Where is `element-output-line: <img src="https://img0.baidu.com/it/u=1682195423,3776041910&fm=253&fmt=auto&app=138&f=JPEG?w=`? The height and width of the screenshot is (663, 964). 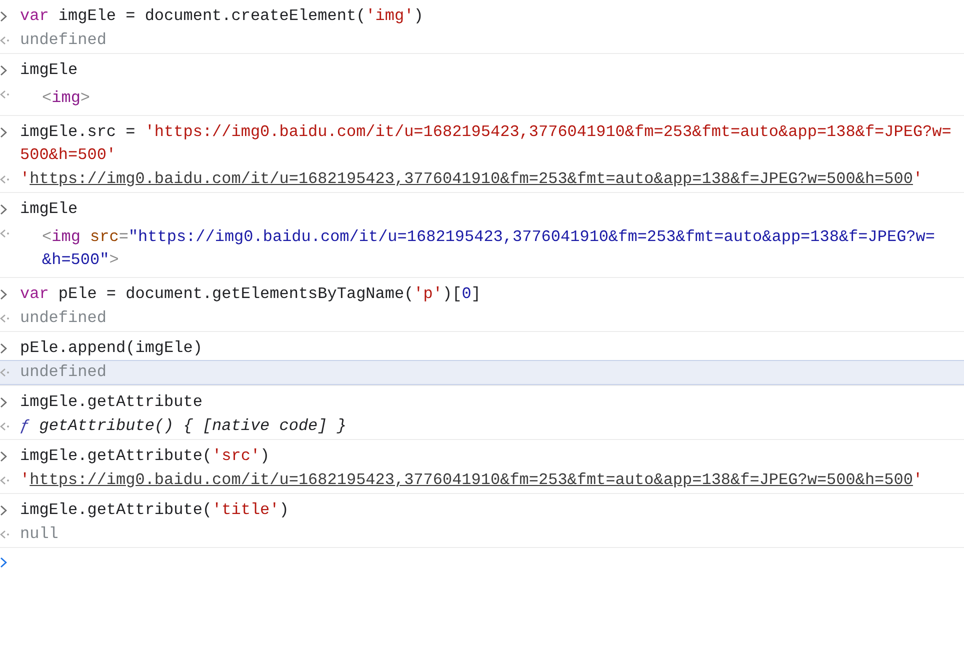
element-output-line: <img src="https://img0.baidu.com/it/u=1682195423,3776041910&fm=253&fmt=auto&app=138&f=JPEG?w= is located at coordinates (489, 237).